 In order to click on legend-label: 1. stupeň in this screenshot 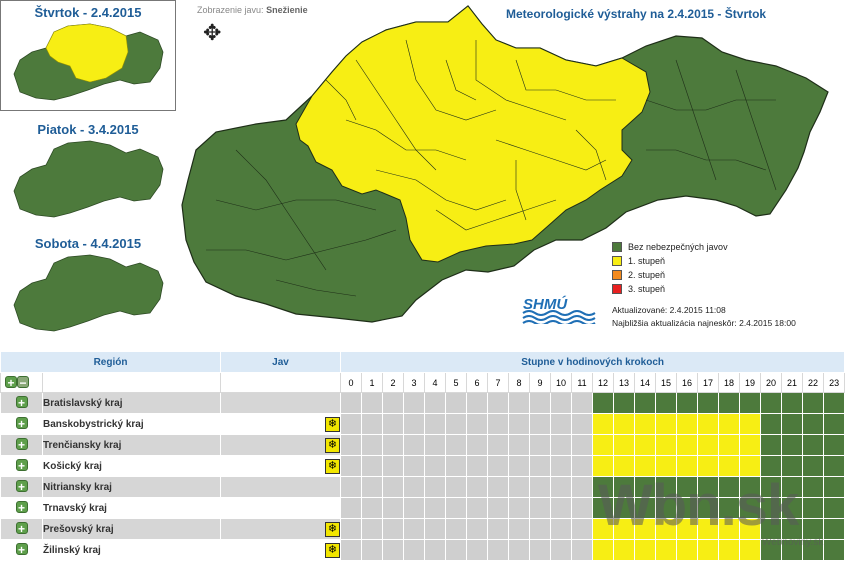, I will do `click(647, 261)`.